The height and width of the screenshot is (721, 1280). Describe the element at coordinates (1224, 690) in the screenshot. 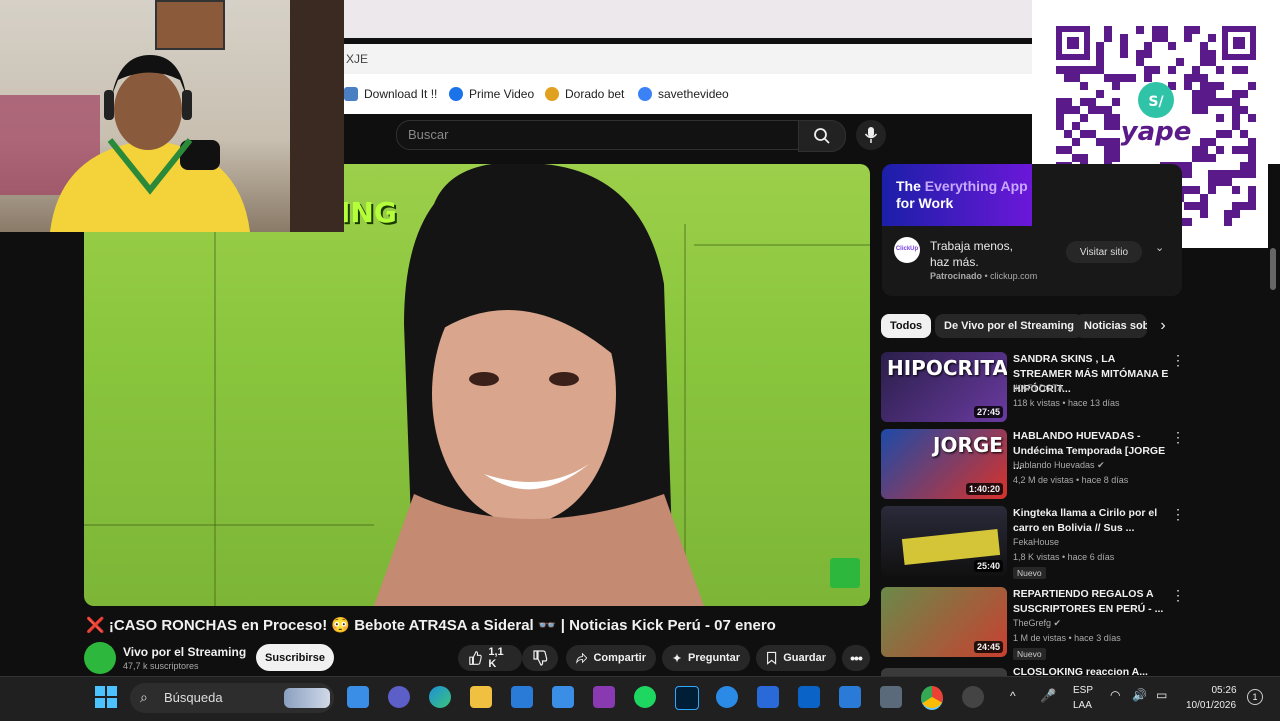

I see `clock-time: 05:26` at that location.